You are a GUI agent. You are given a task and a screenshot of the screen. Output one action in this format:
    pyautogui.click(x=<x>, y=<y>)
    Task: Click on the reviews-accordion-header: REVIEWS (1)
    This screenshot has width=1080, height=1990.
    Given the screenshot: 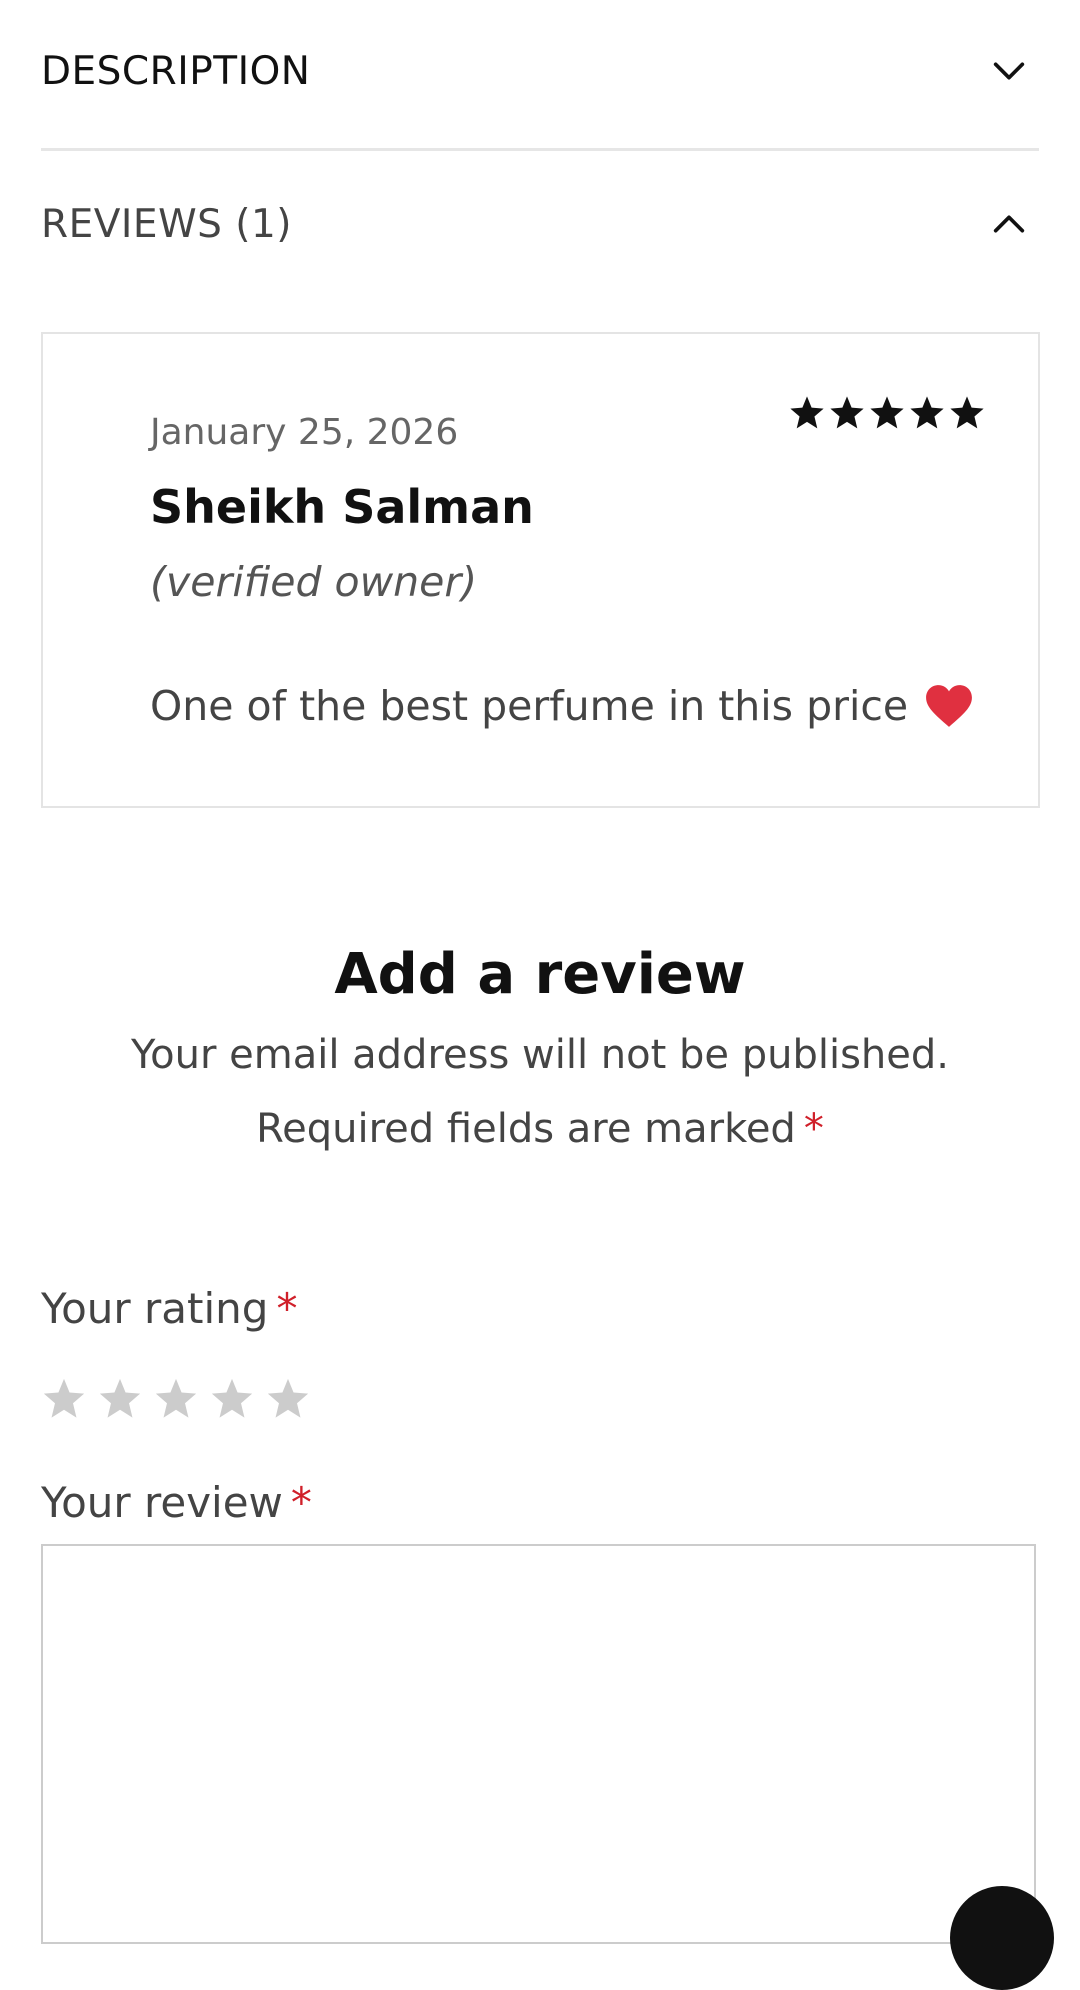 What is the action you would take?
    pyautogui.click(x=540, y=224)
    